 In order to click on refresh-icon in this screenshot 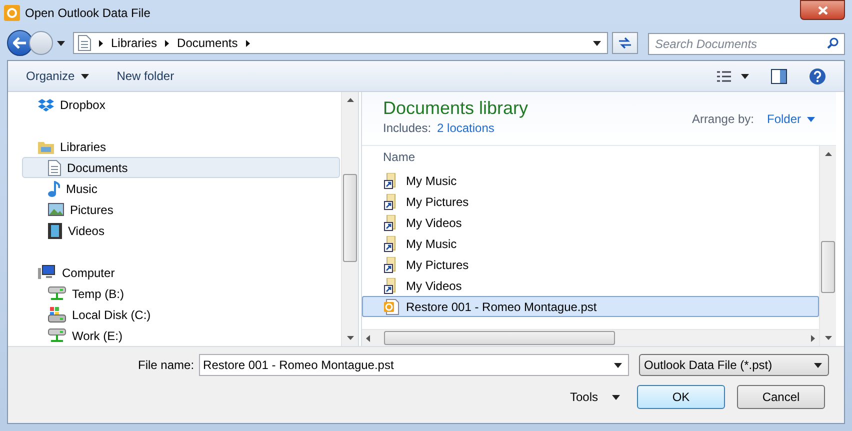, I will do `click(625, 43)`.